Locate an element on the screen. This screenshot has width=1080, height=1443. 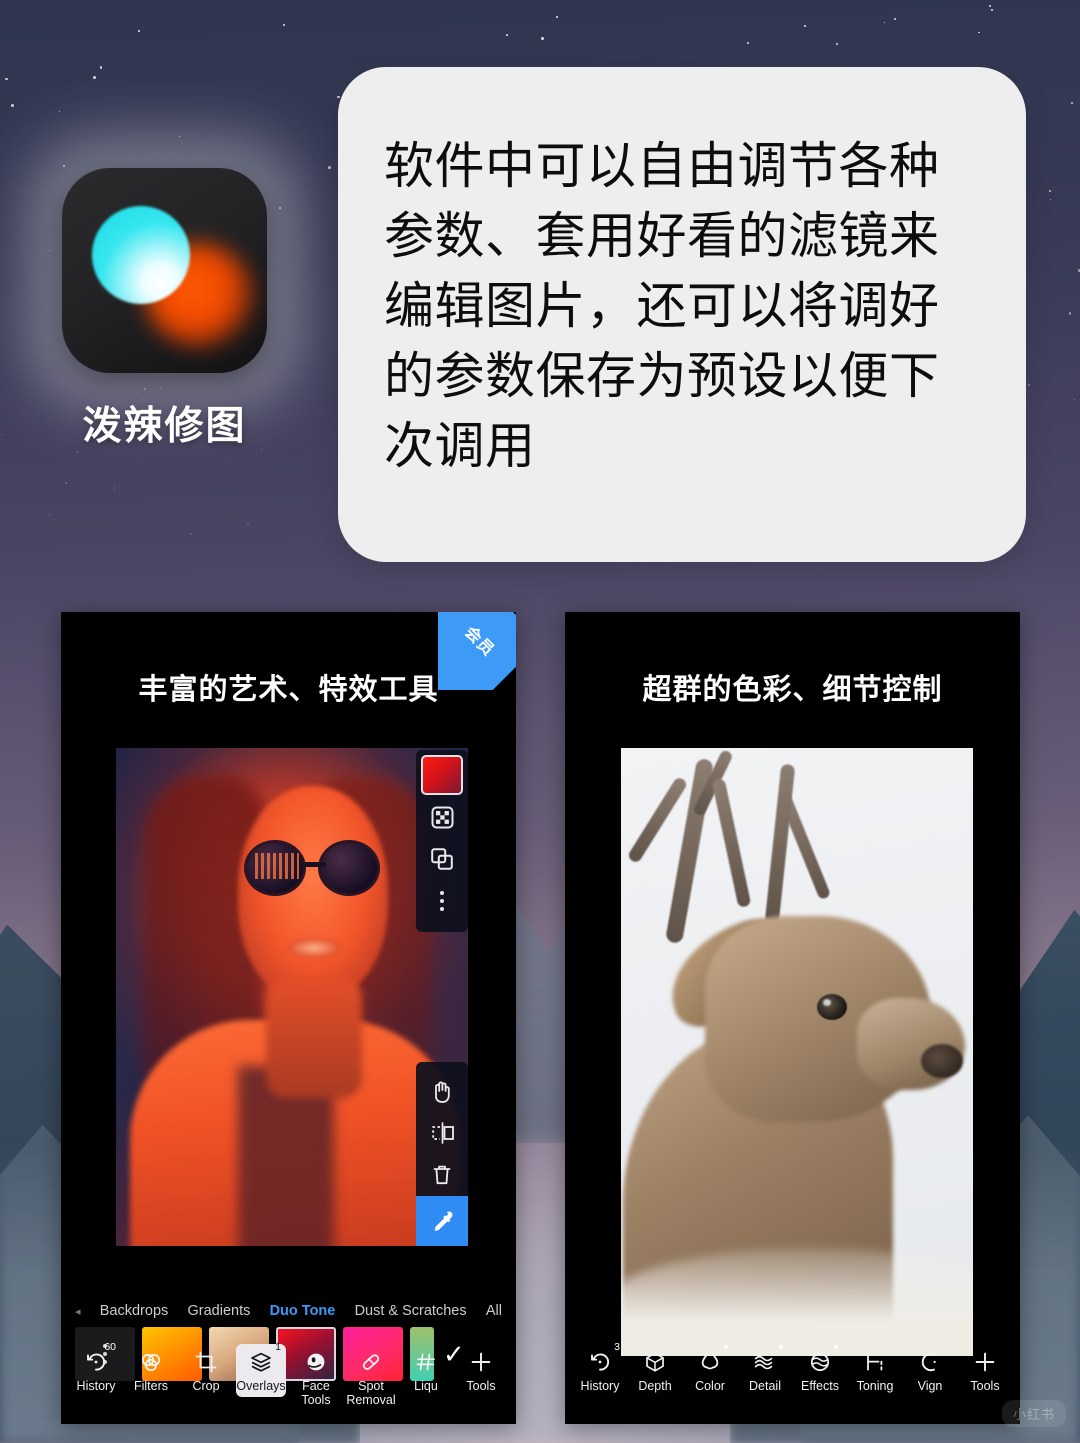
toolbar-item-depth: Depth is located at coordinates (655, 1368).